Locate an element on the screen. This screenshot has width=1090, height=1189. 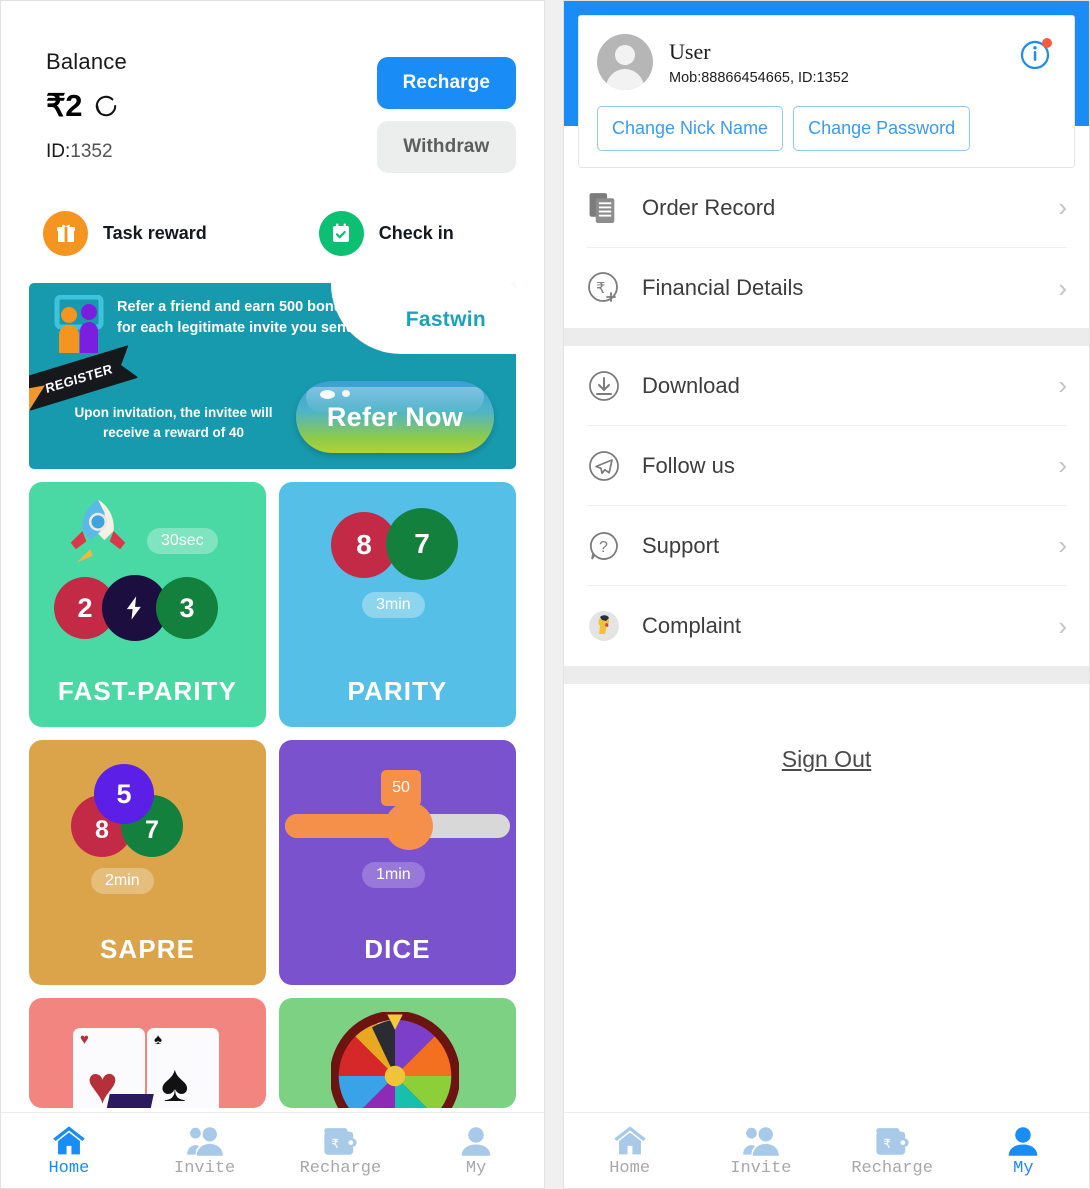
rupee-circle-plus-icon: ₹ is located at coordinates (604, 288).